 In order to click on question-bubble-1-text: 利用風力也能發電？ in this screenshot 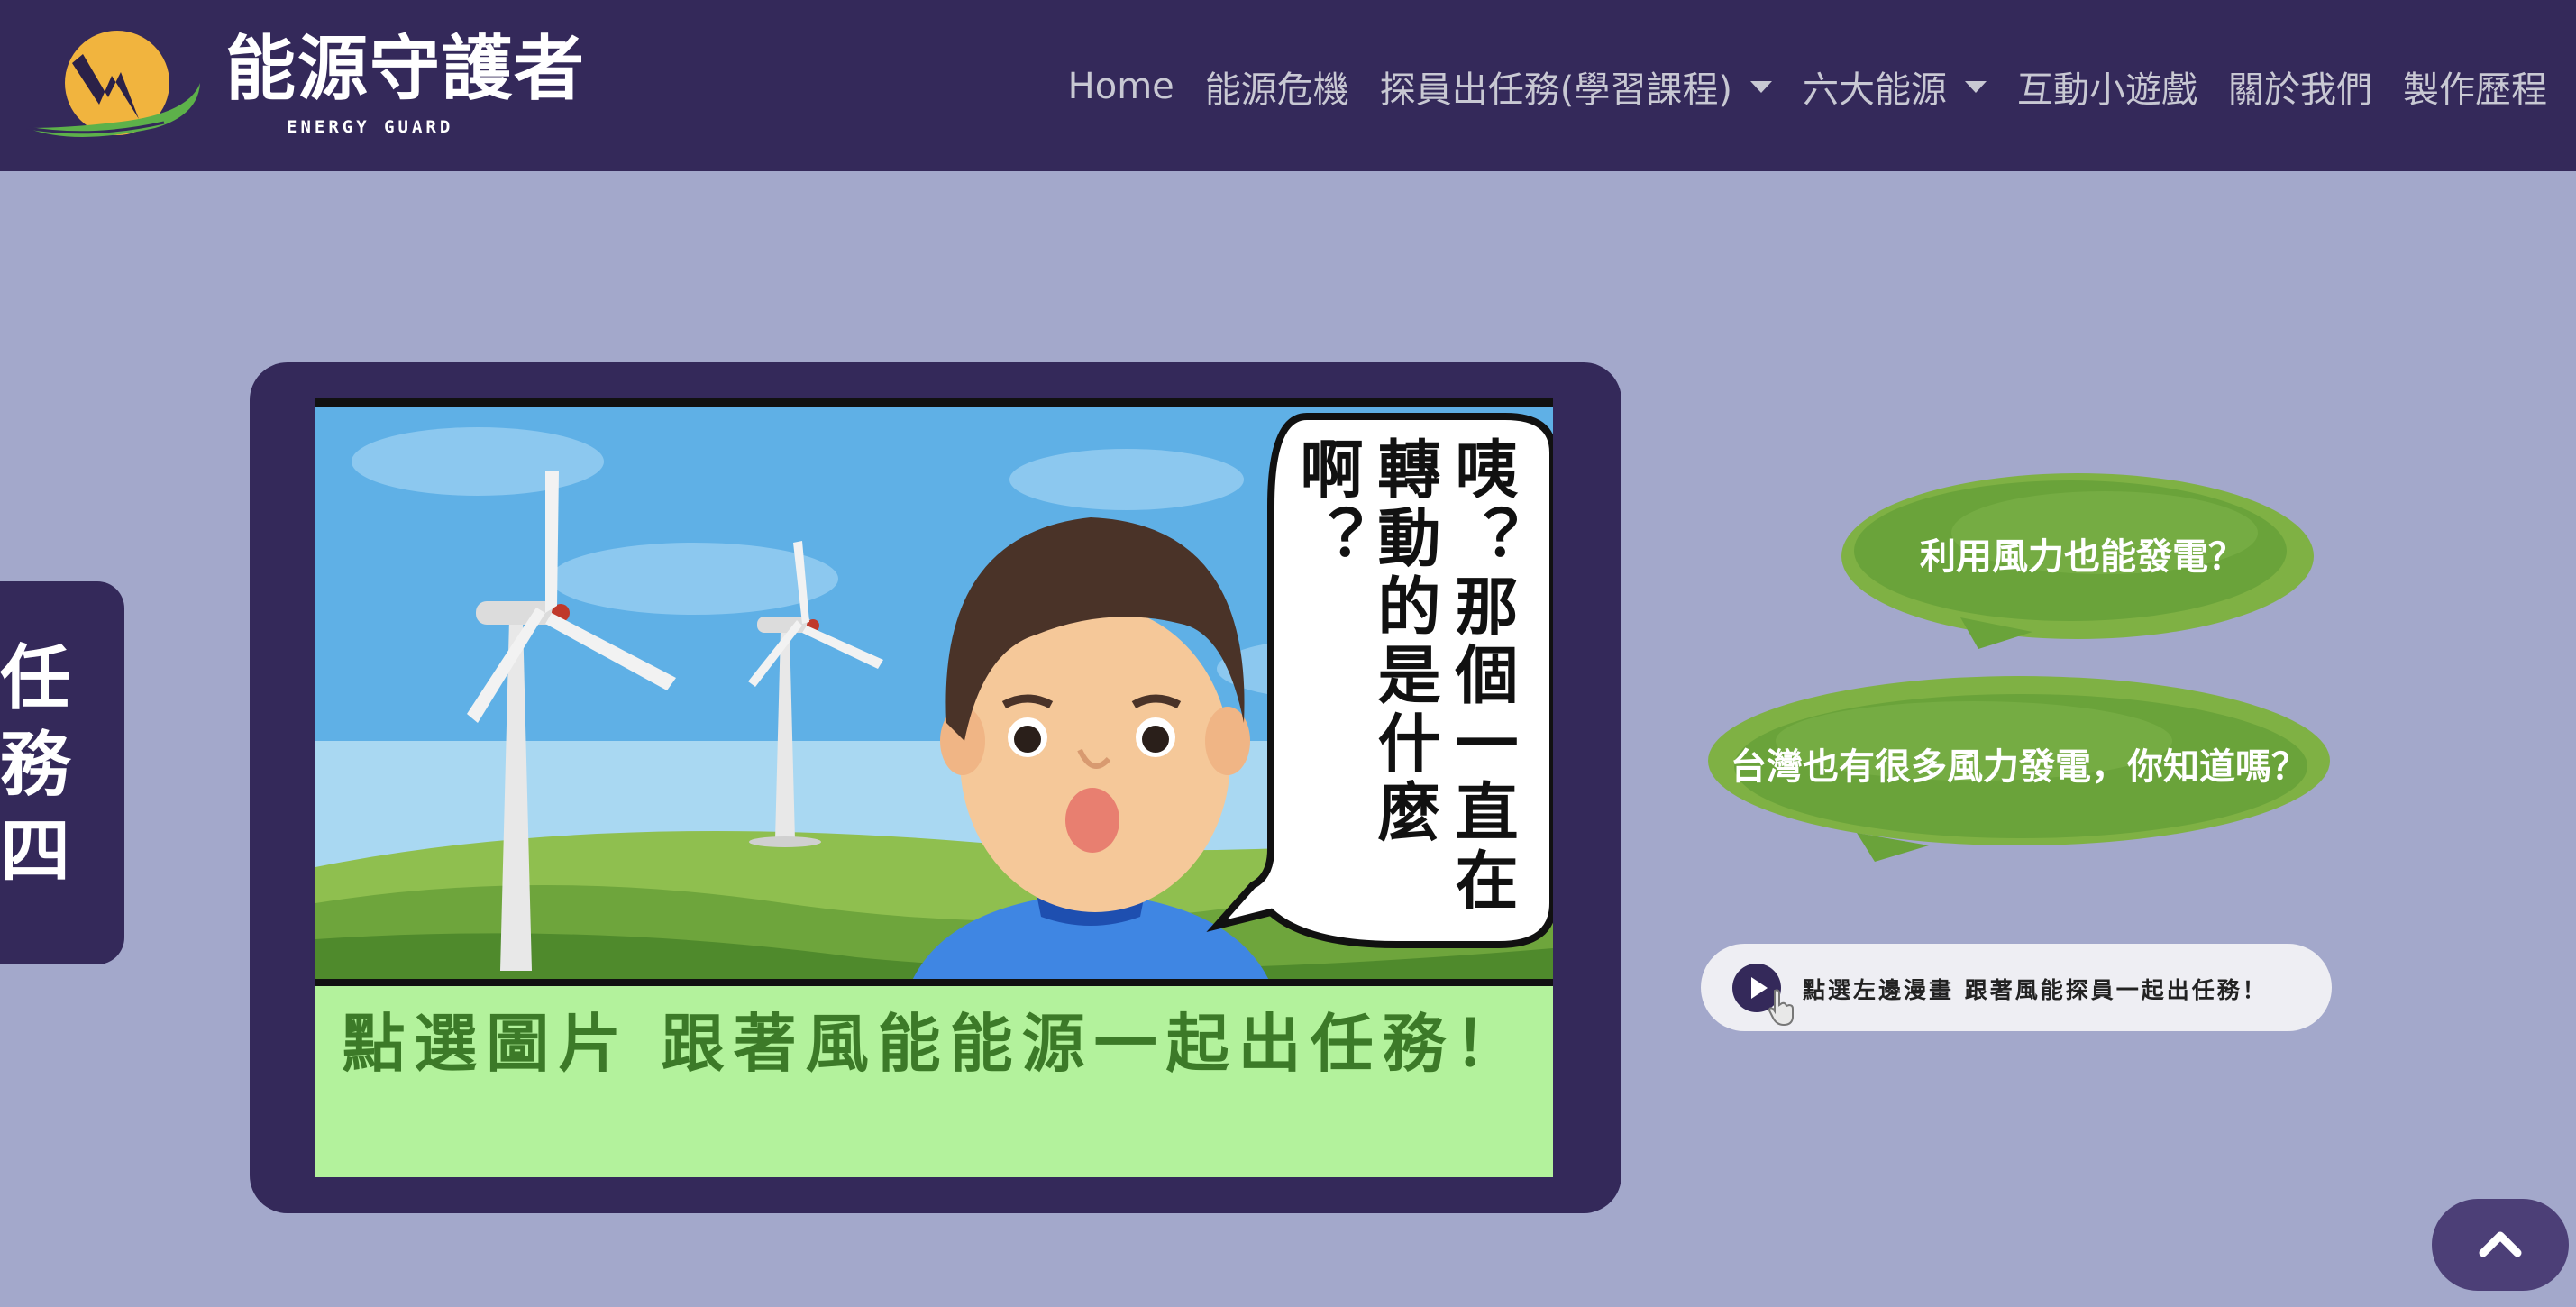, I will do `click(2082, 557)`.